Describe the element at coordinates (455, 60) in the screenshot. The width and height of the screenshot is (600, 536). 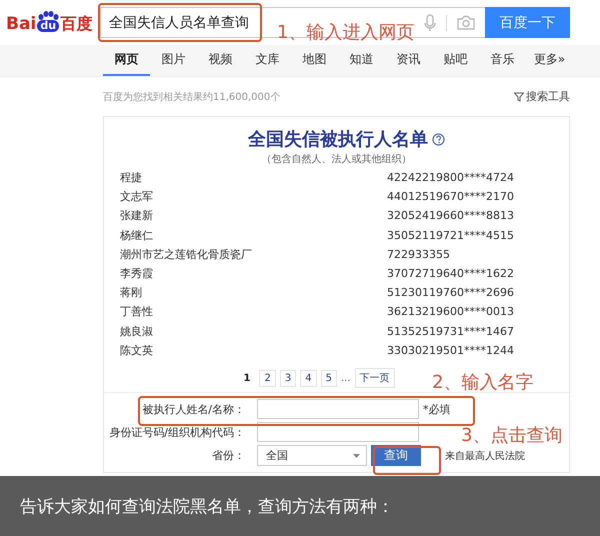
I see `nav-tab: 贴吧` at that location.